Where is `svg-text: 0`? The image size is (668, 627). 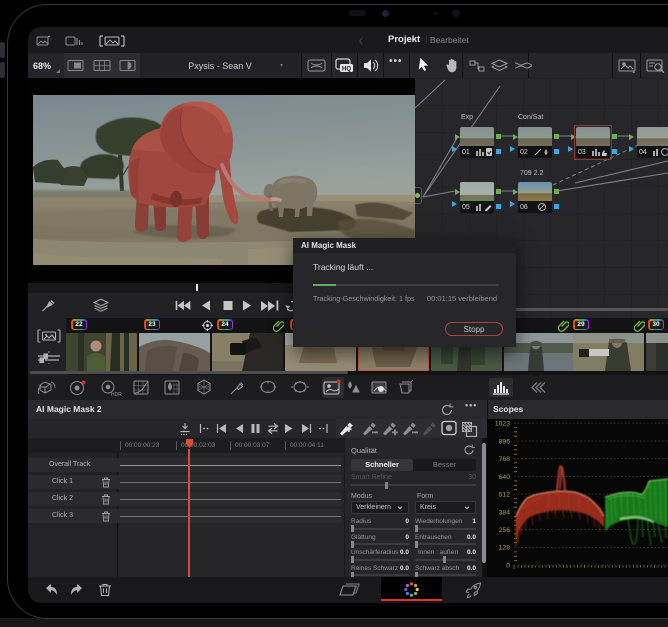 svg-text: 0 is located at coordinates (508, 566).